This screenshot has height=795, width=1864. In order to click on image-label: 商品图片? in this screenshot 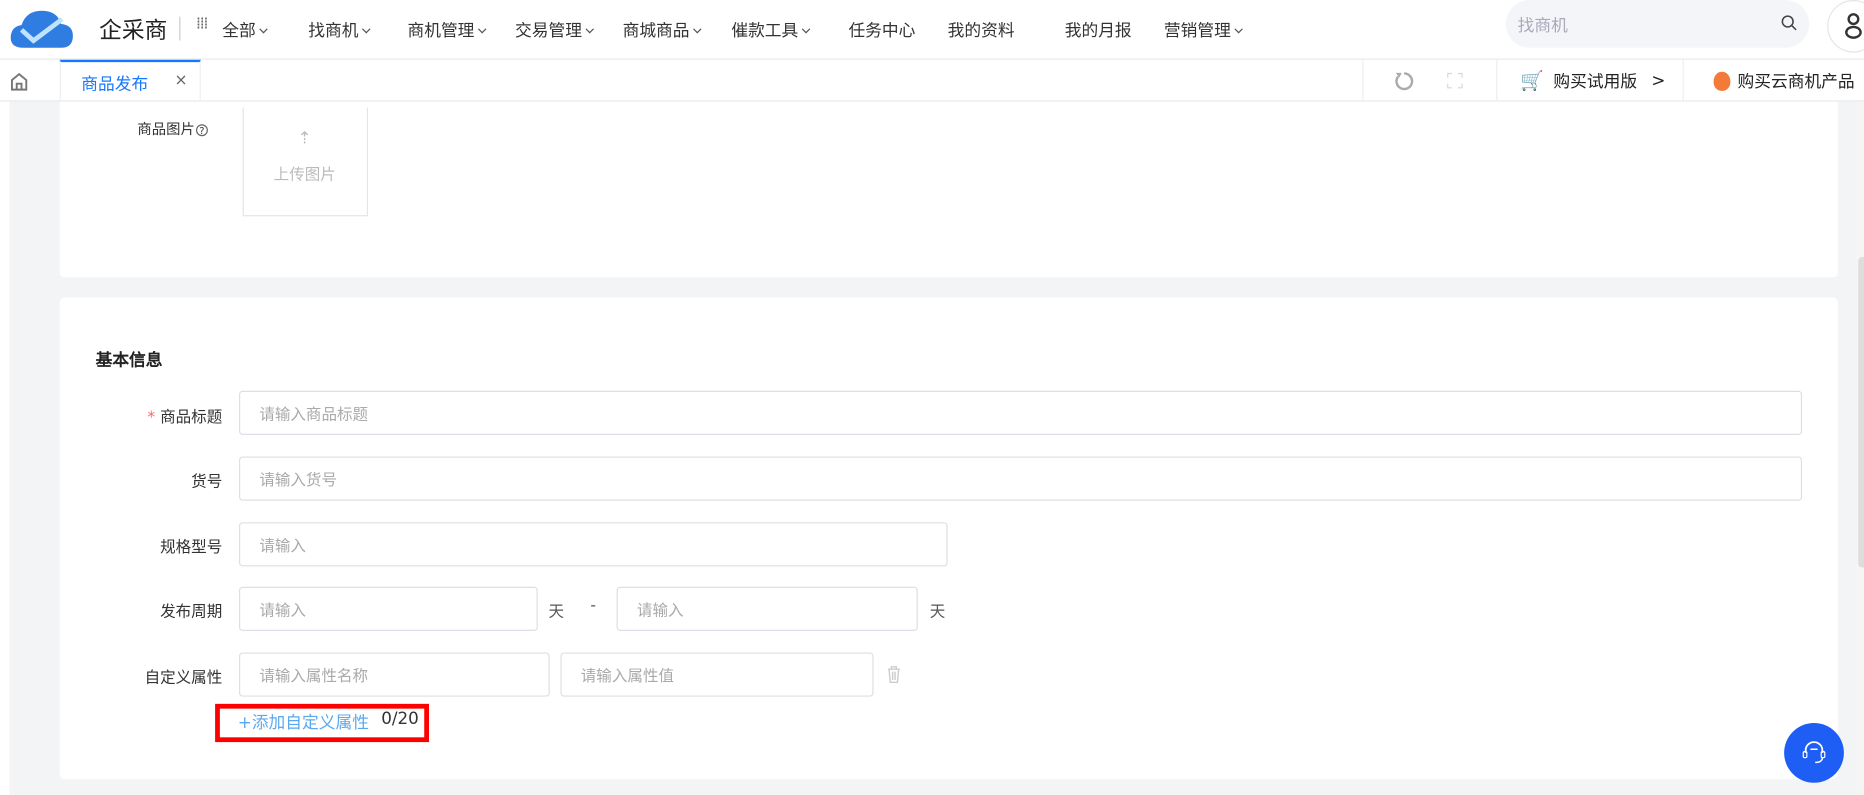, I will do `click(172, 128)`.